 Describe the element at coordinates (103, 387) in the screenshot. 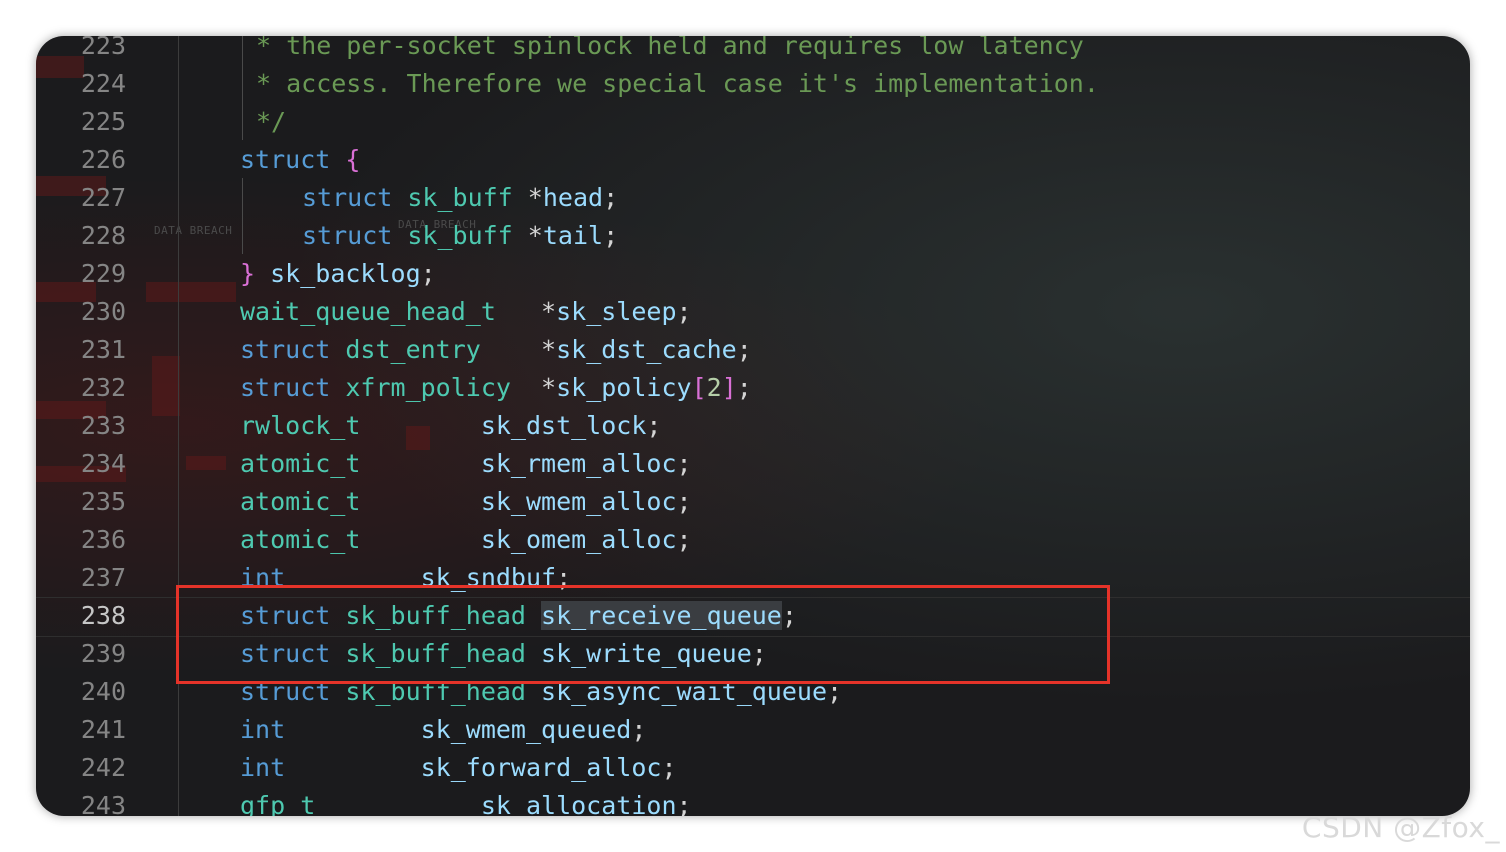

I see `line-number: 232` at that location.